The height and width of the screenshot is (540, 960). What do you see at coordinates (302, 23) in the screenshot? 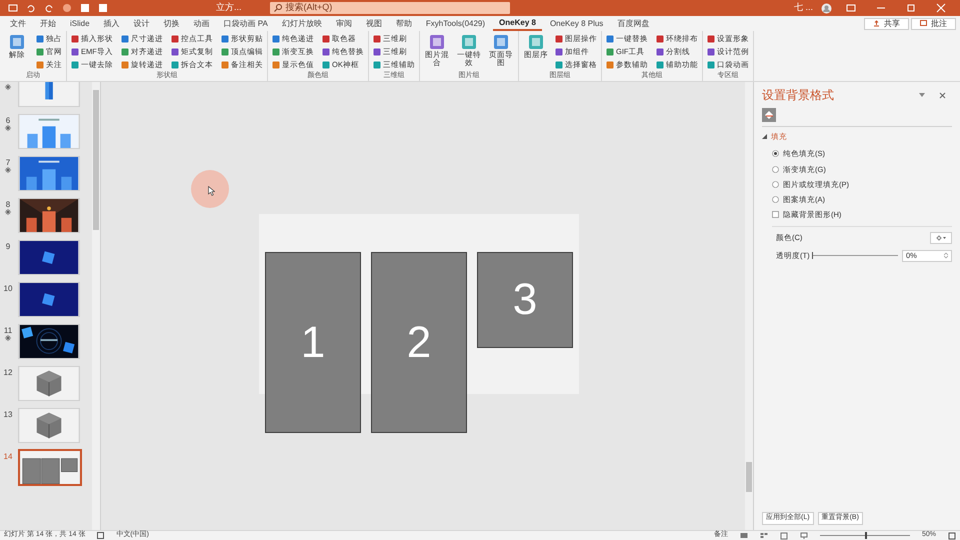
I see `ribbon-tab: 幻灯片放映` at bounding box center [302, 23].